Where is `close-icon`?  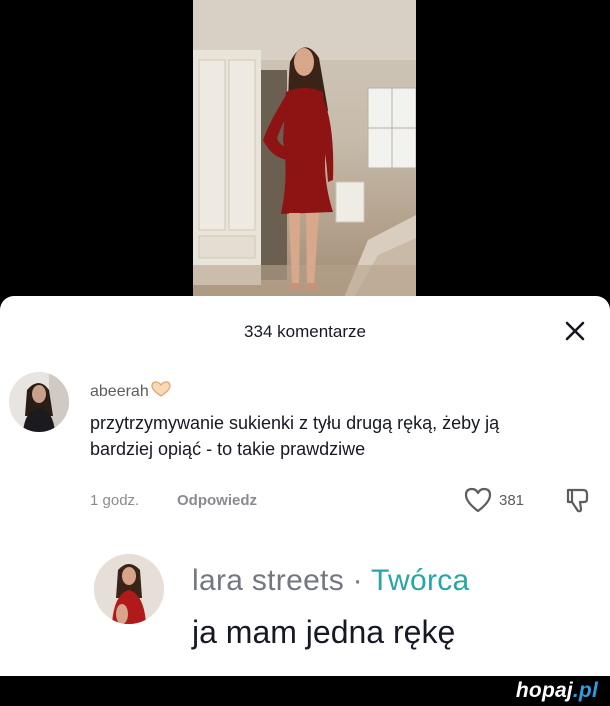
close-icon is located at coordinates (575, 331).